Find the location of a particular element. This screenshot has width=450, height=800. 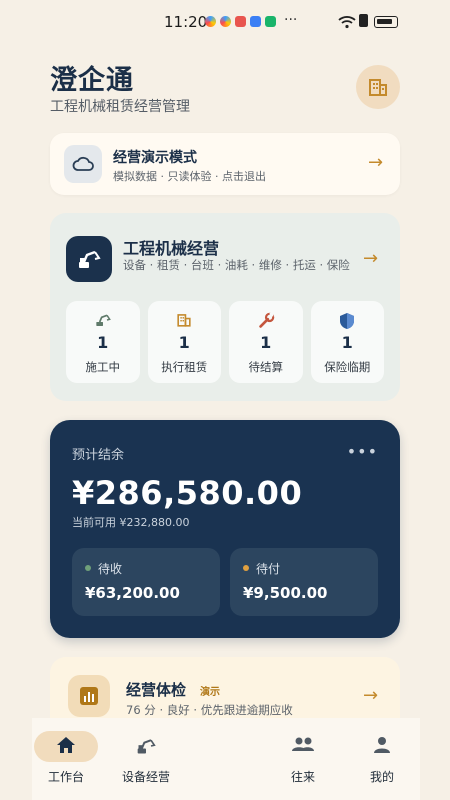

payable-value: ¥9,500.00 is located at coordinates (285, 593).